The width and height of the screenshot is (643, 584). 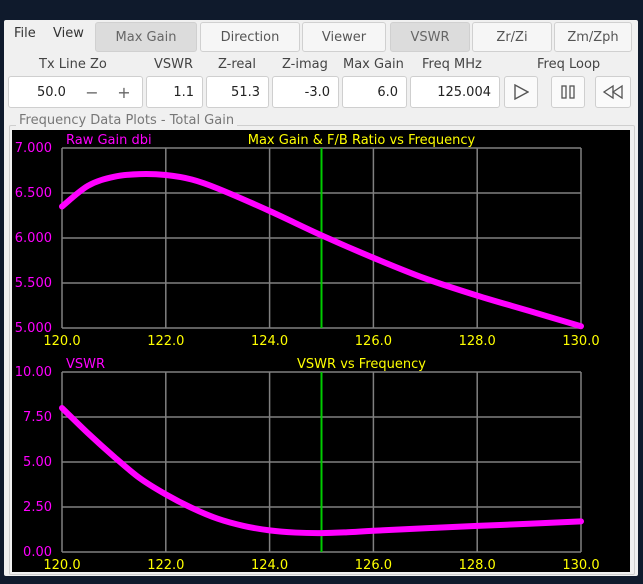 I want to click on y-tick-label: 7.000, so click(x=33, y=148).